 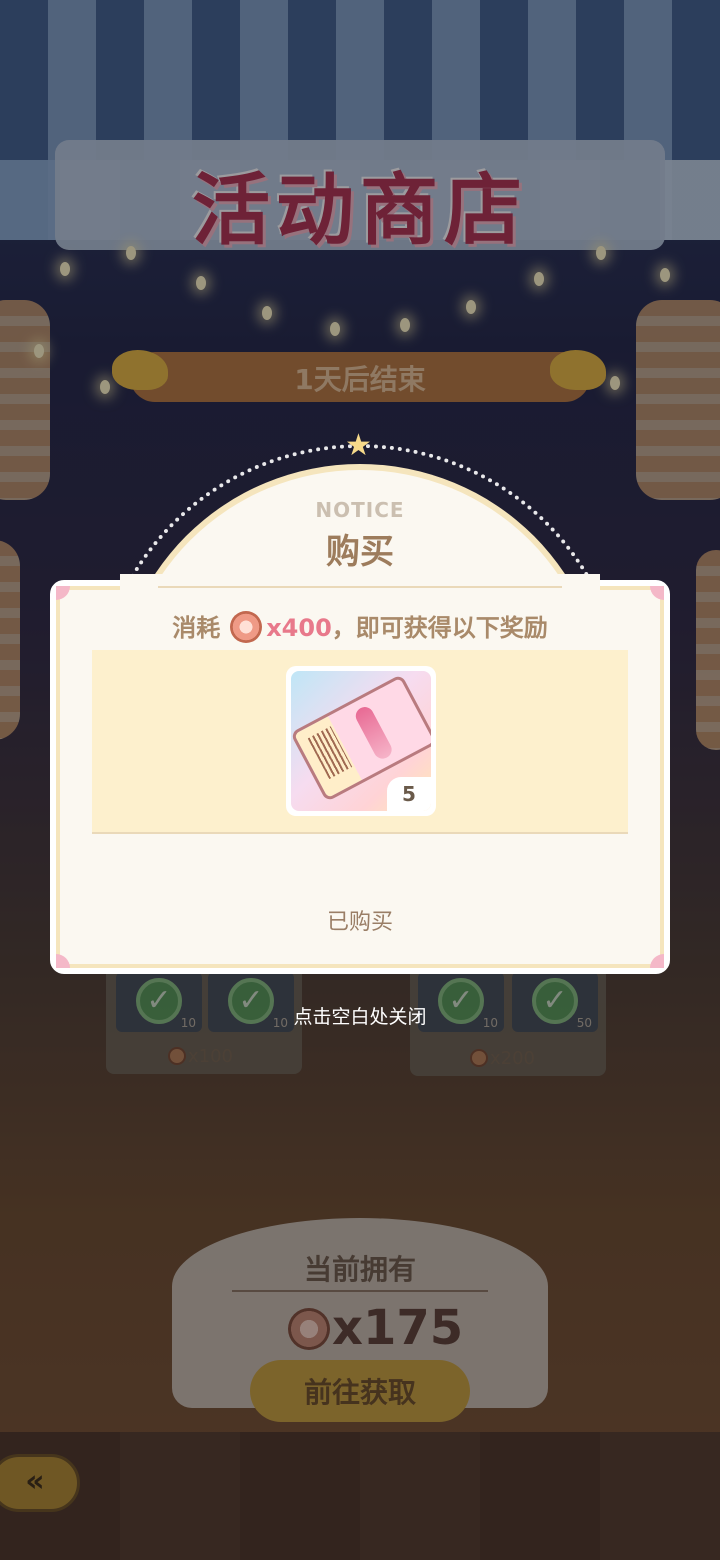 What do you see at coordinates (360, 587) in the screenshot?
I see `title-divider` at bounding box center [360, 587].